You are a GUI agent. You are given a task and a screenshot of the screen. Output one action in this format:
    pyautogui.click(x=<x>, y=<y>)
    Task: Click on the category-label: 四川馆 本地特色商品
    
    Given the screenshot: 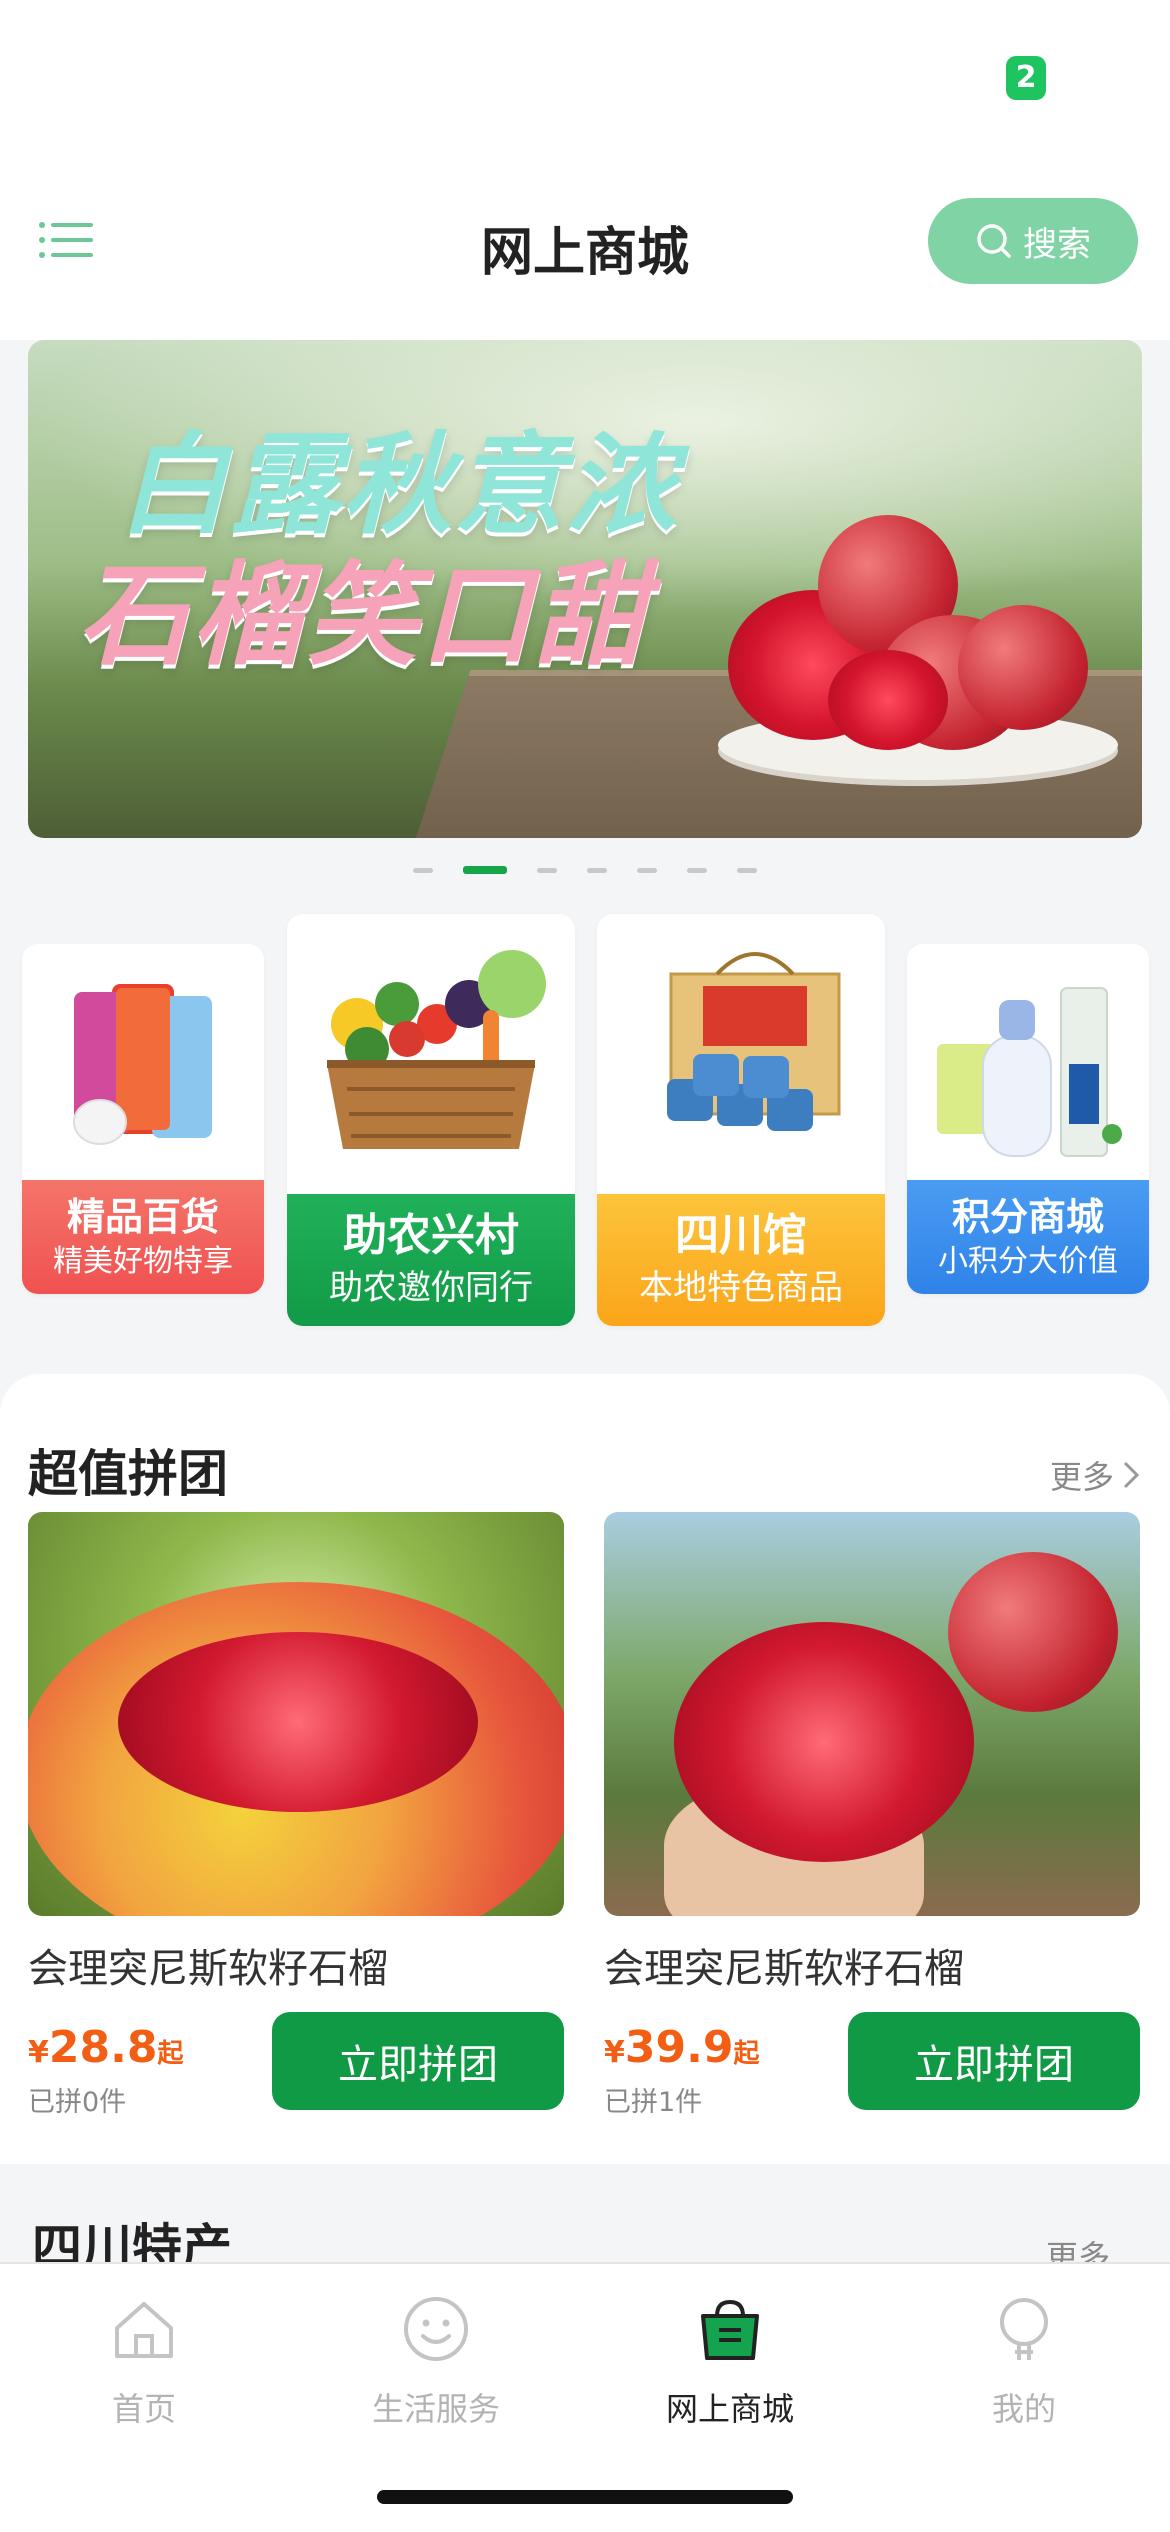 What is the action you would take?
    pyautogui.click(x=741, y=1260)
    